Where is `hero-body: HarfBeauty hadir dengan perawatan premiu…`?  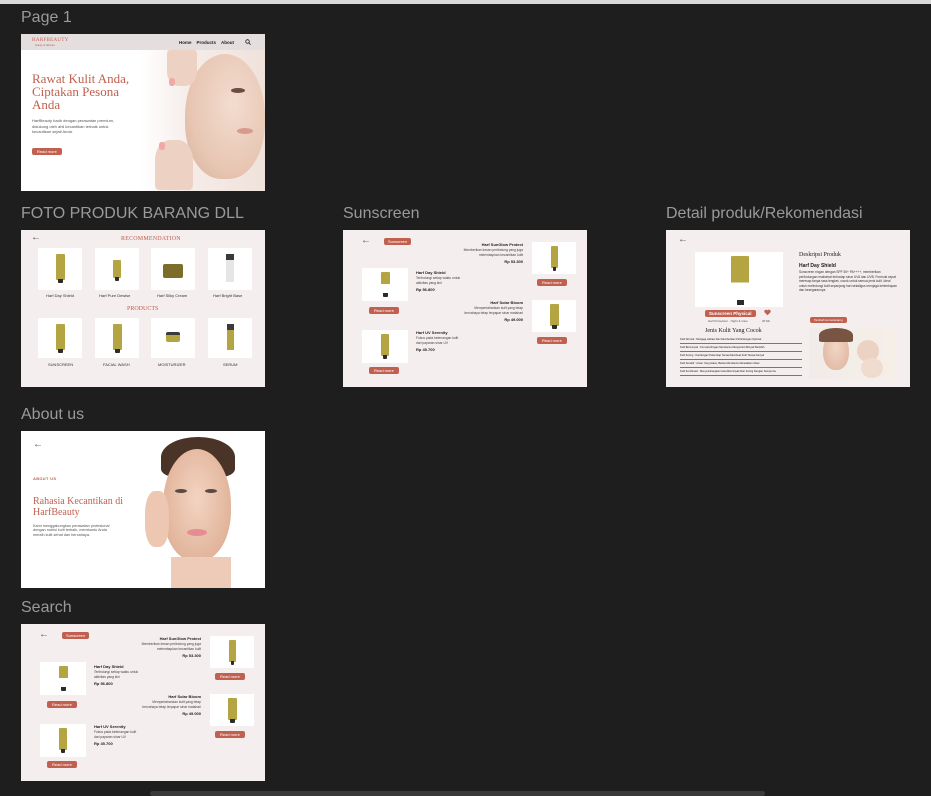 hero-body: HarfBeauty hadir dengan perawatan premiu… is located at coordinates (73, 126).